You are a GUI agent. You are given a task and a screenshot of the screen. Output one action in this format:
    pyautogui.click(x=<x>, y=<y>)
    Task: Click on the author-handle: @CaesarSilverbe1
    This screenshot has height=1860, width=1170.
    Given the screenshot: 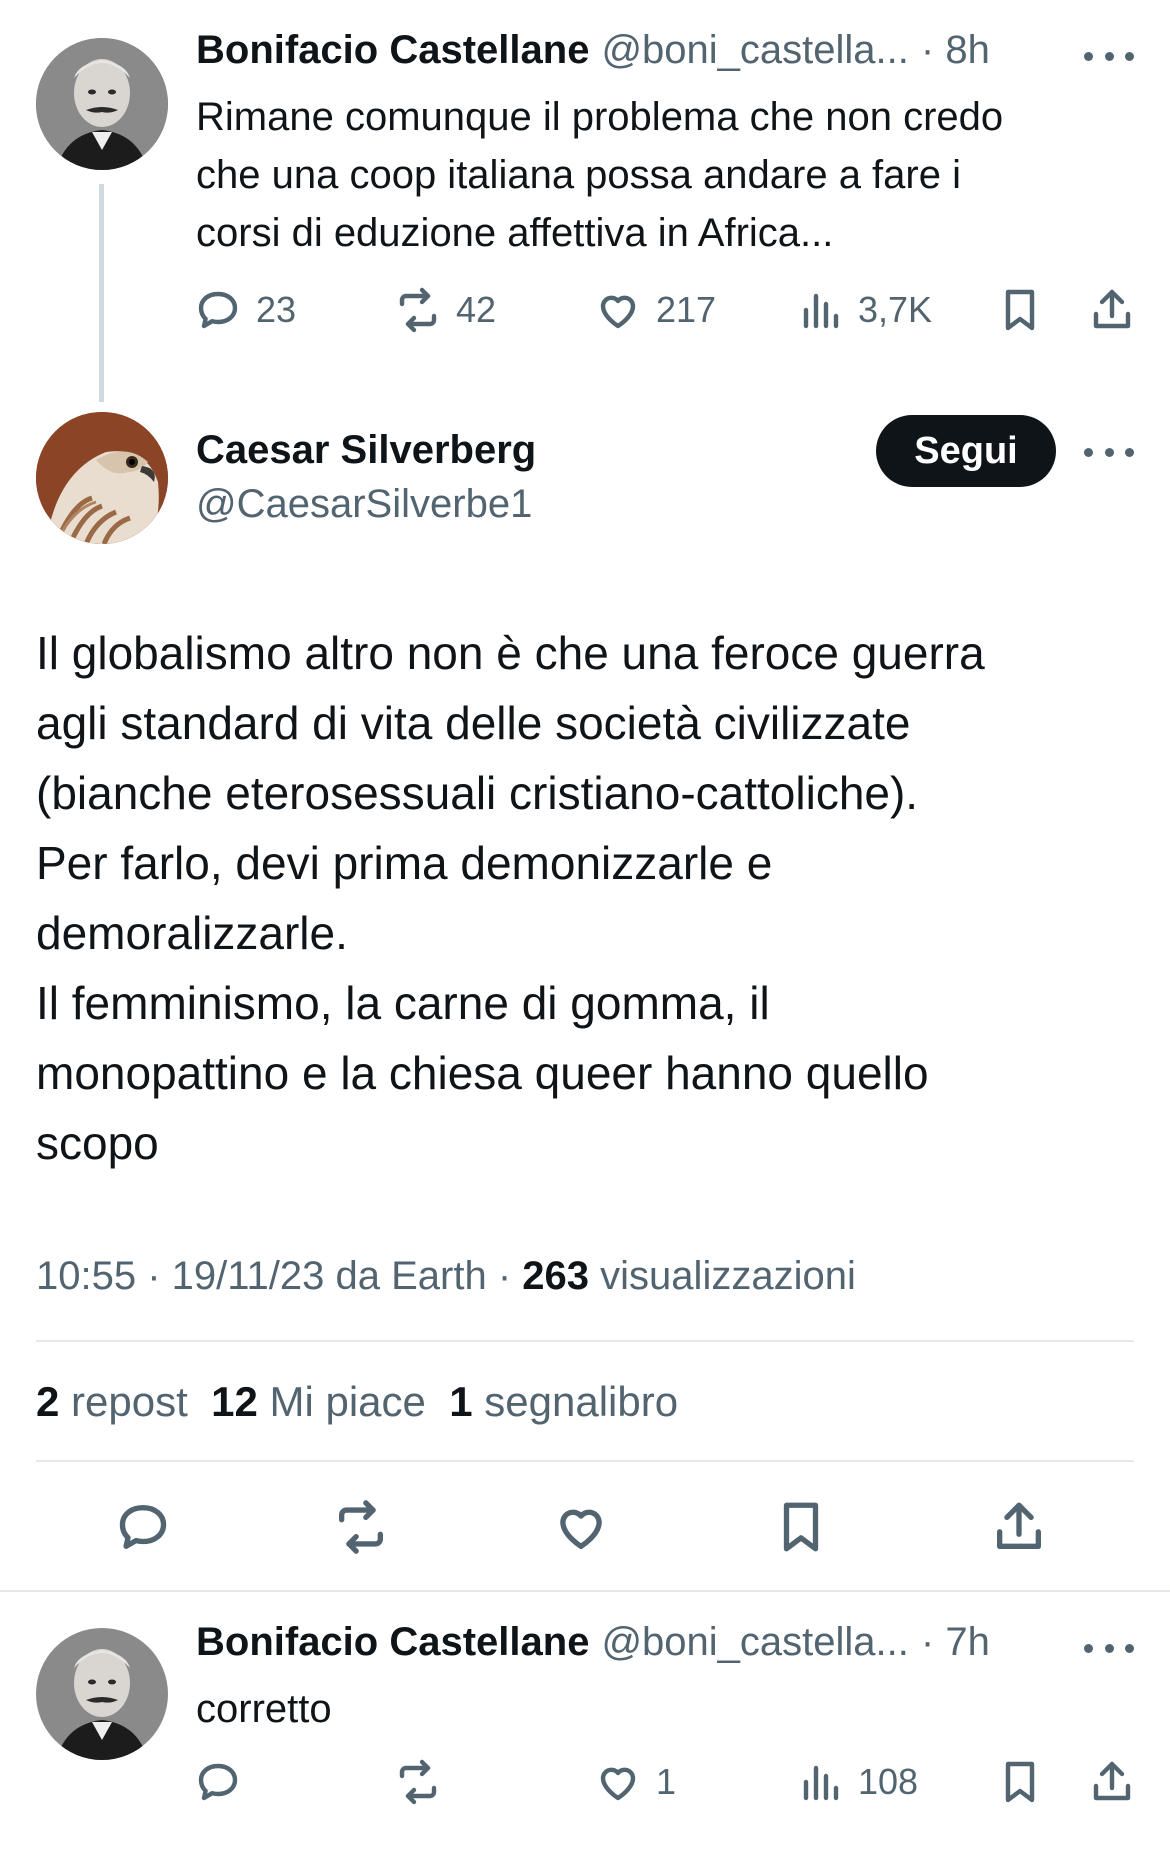 What is the action you would take?
    pyautogui.click(x=364, y=504)
    